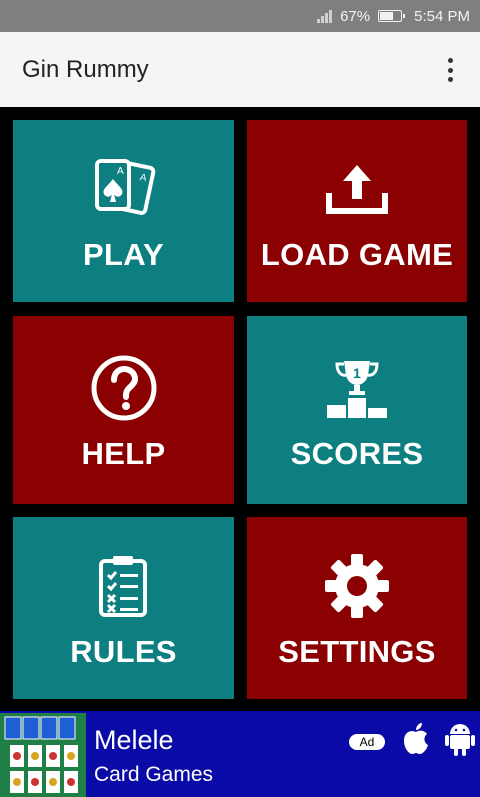  I want to click on load-game-button: LOAD GAME, so click(357, 211).